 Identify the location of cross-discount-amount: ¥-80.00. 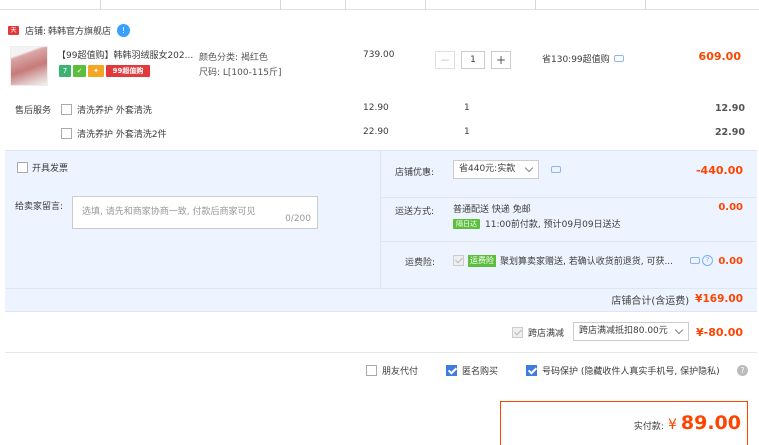
(719, 332).